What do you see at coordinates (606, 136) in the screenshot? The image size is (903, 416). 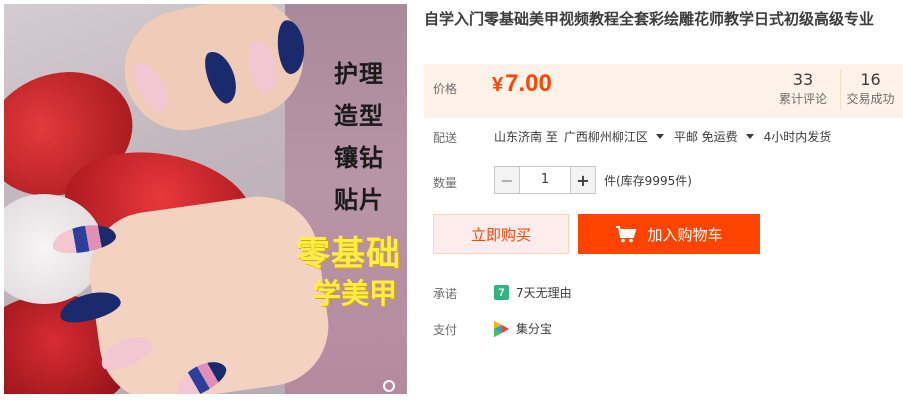 I see `ship-to-select: 广西柳州柳江区` at bounding box center [606, 136].